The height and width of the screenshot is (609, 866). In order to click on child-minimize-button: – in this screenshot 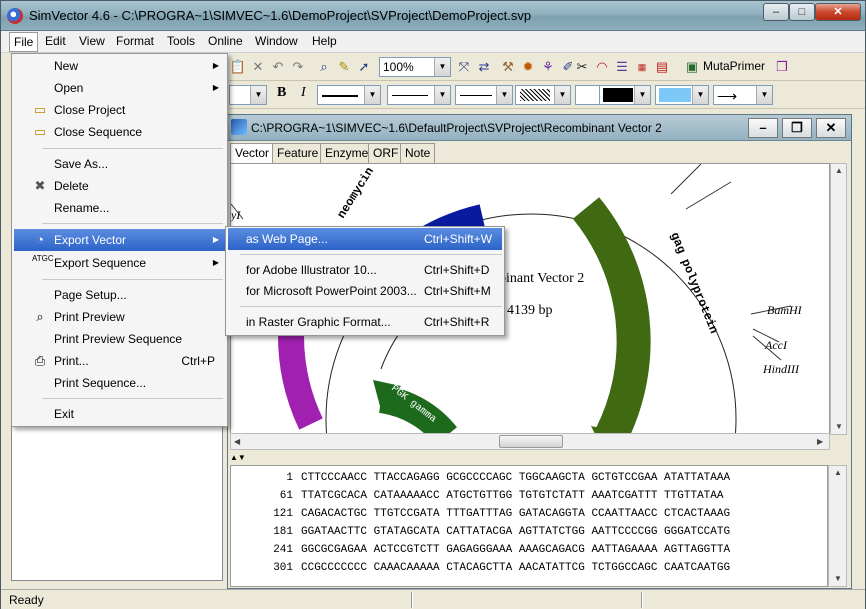, I will do `click(763, 128)`.